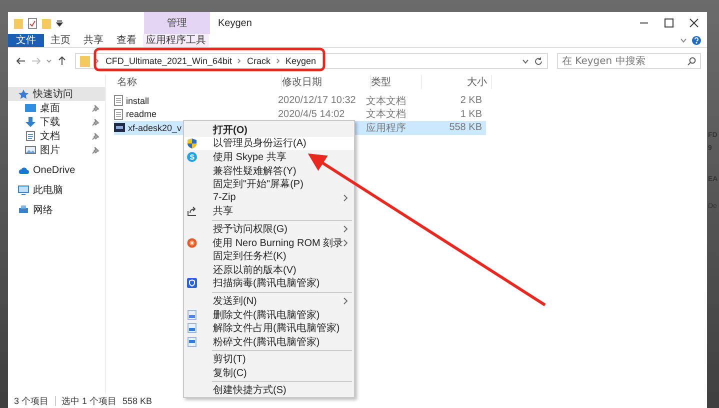 The width and height of the screenshot is (719, 408). Describe the element at coordinates (89, 401) in the screenshot. I see `selection-info: 选中 1 个项目` at that location.